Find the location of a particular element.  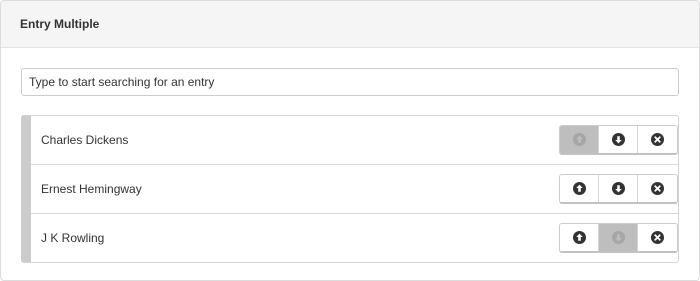

panel-title: Entry Multiple is located at coordinates (60, 24).